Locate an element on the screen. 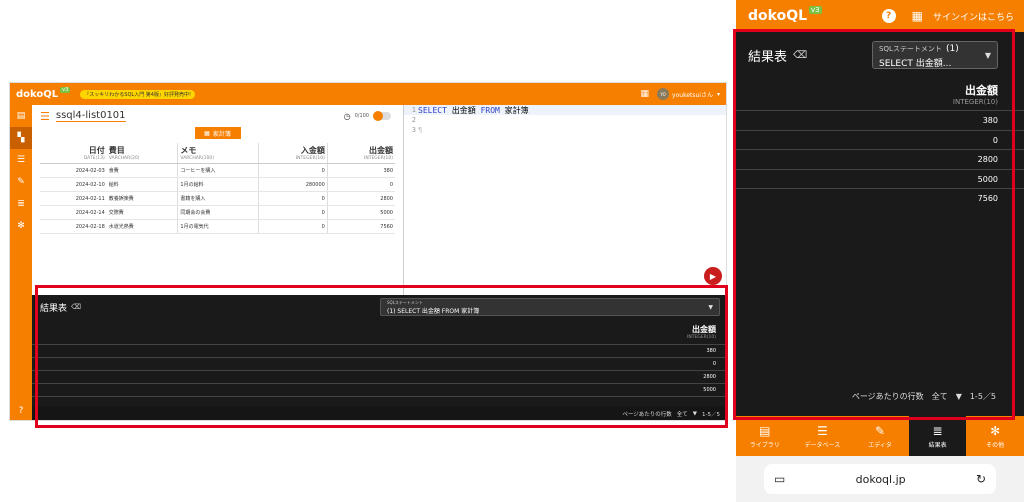 The image size is (1024, 502). table-header-row: 日付 費目 メモ 入金額 出金額 is located at coordinates (217, 149).